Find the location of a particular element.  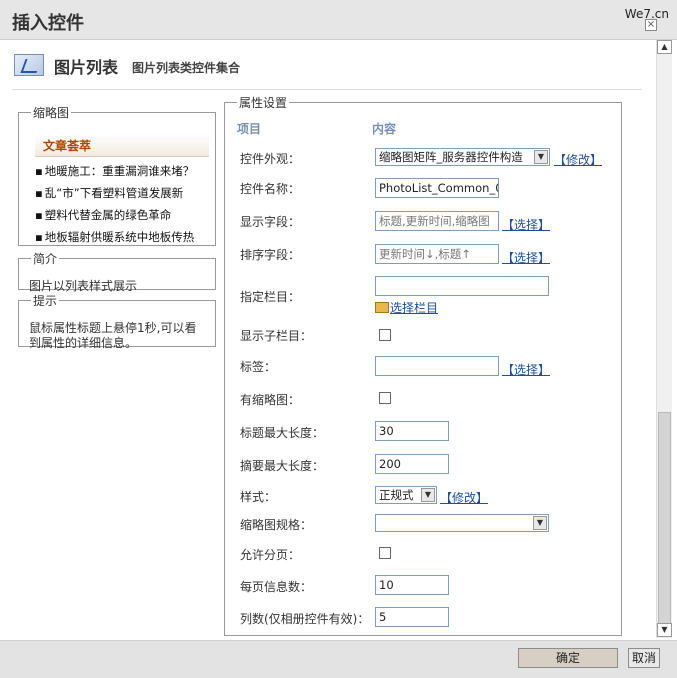

appearance-modify-link: 【修改】 is located at coordinates (578, 159).